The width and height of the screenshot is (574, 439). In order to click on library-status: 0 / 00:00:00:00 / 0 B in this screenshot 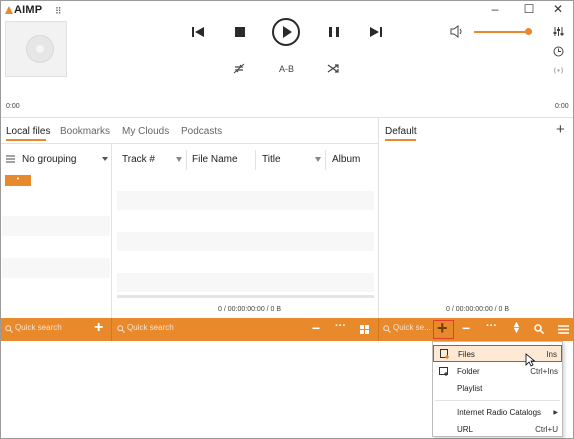, I will do `click(250, 309)`.